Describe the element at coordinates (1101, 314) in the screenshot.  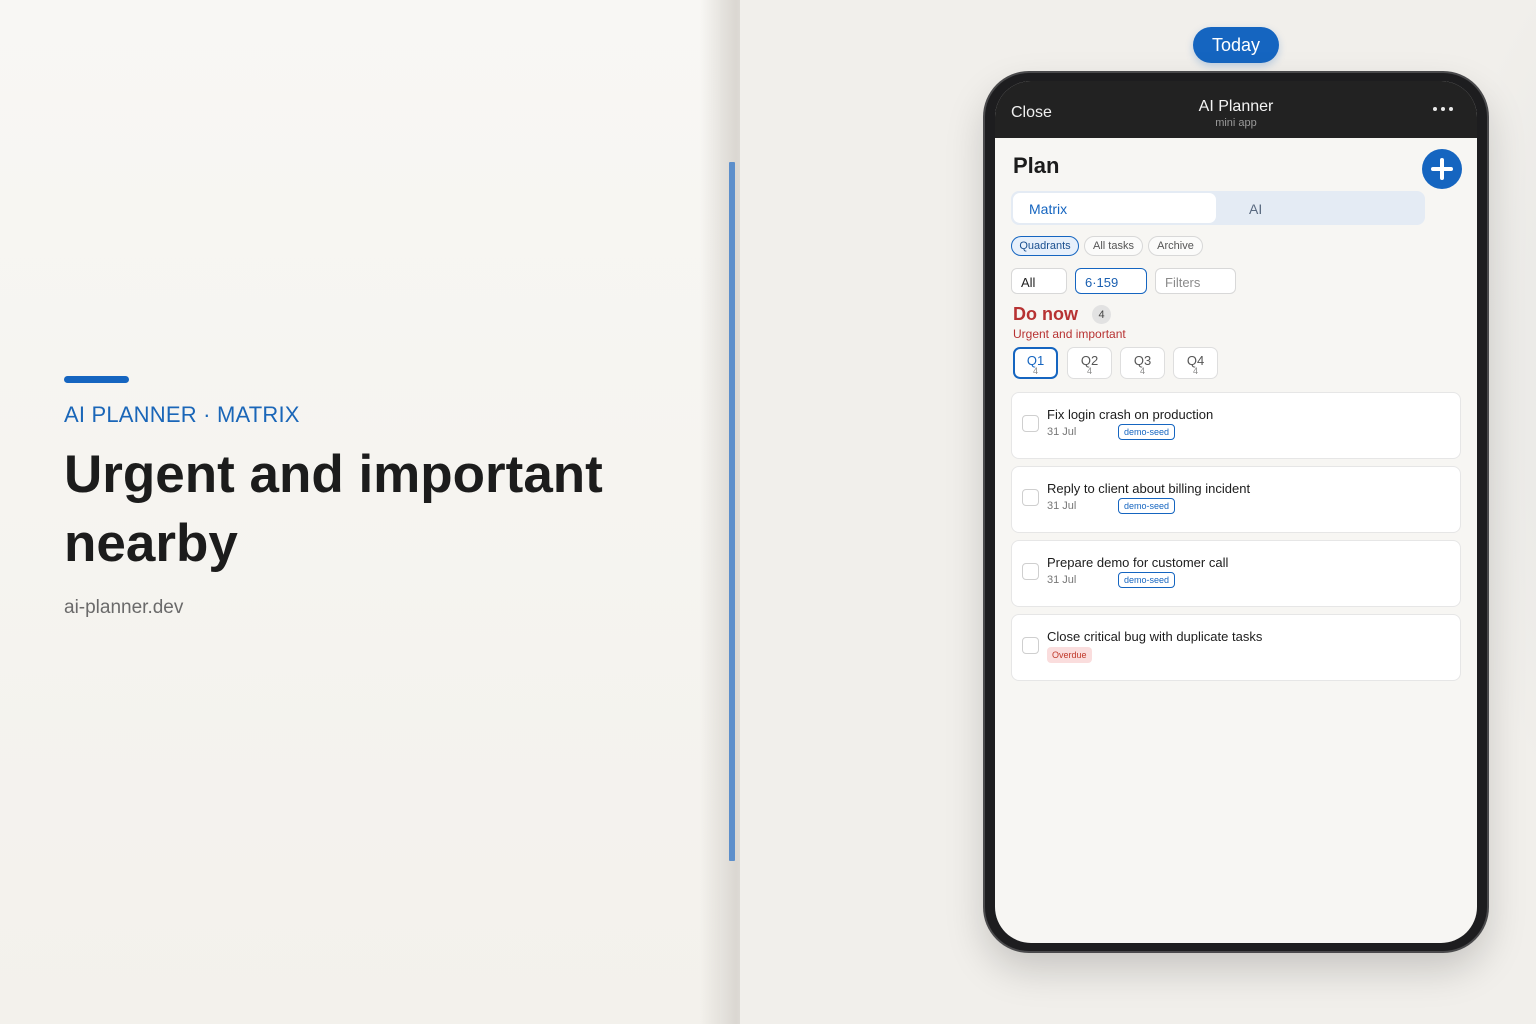
I see `section-count-badge: 4` at that location.